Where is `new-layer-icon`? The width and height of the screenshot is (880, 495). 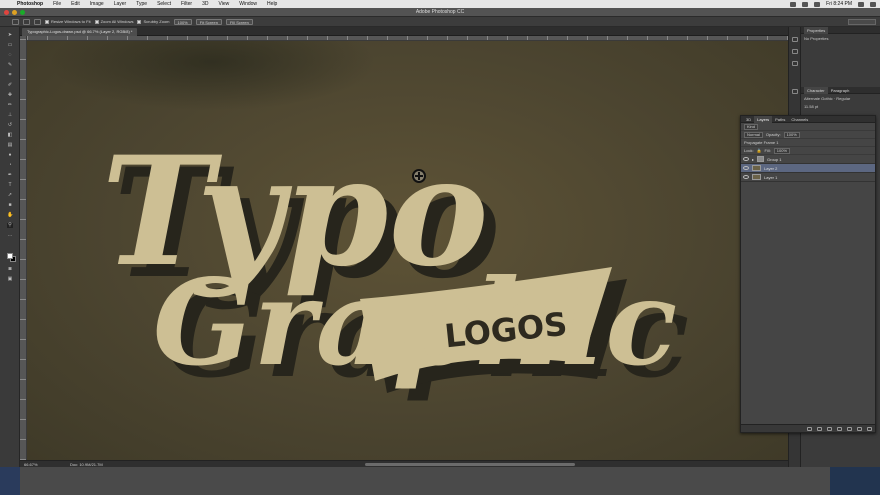
new-layer-icon is located at coordinates (859, 429).